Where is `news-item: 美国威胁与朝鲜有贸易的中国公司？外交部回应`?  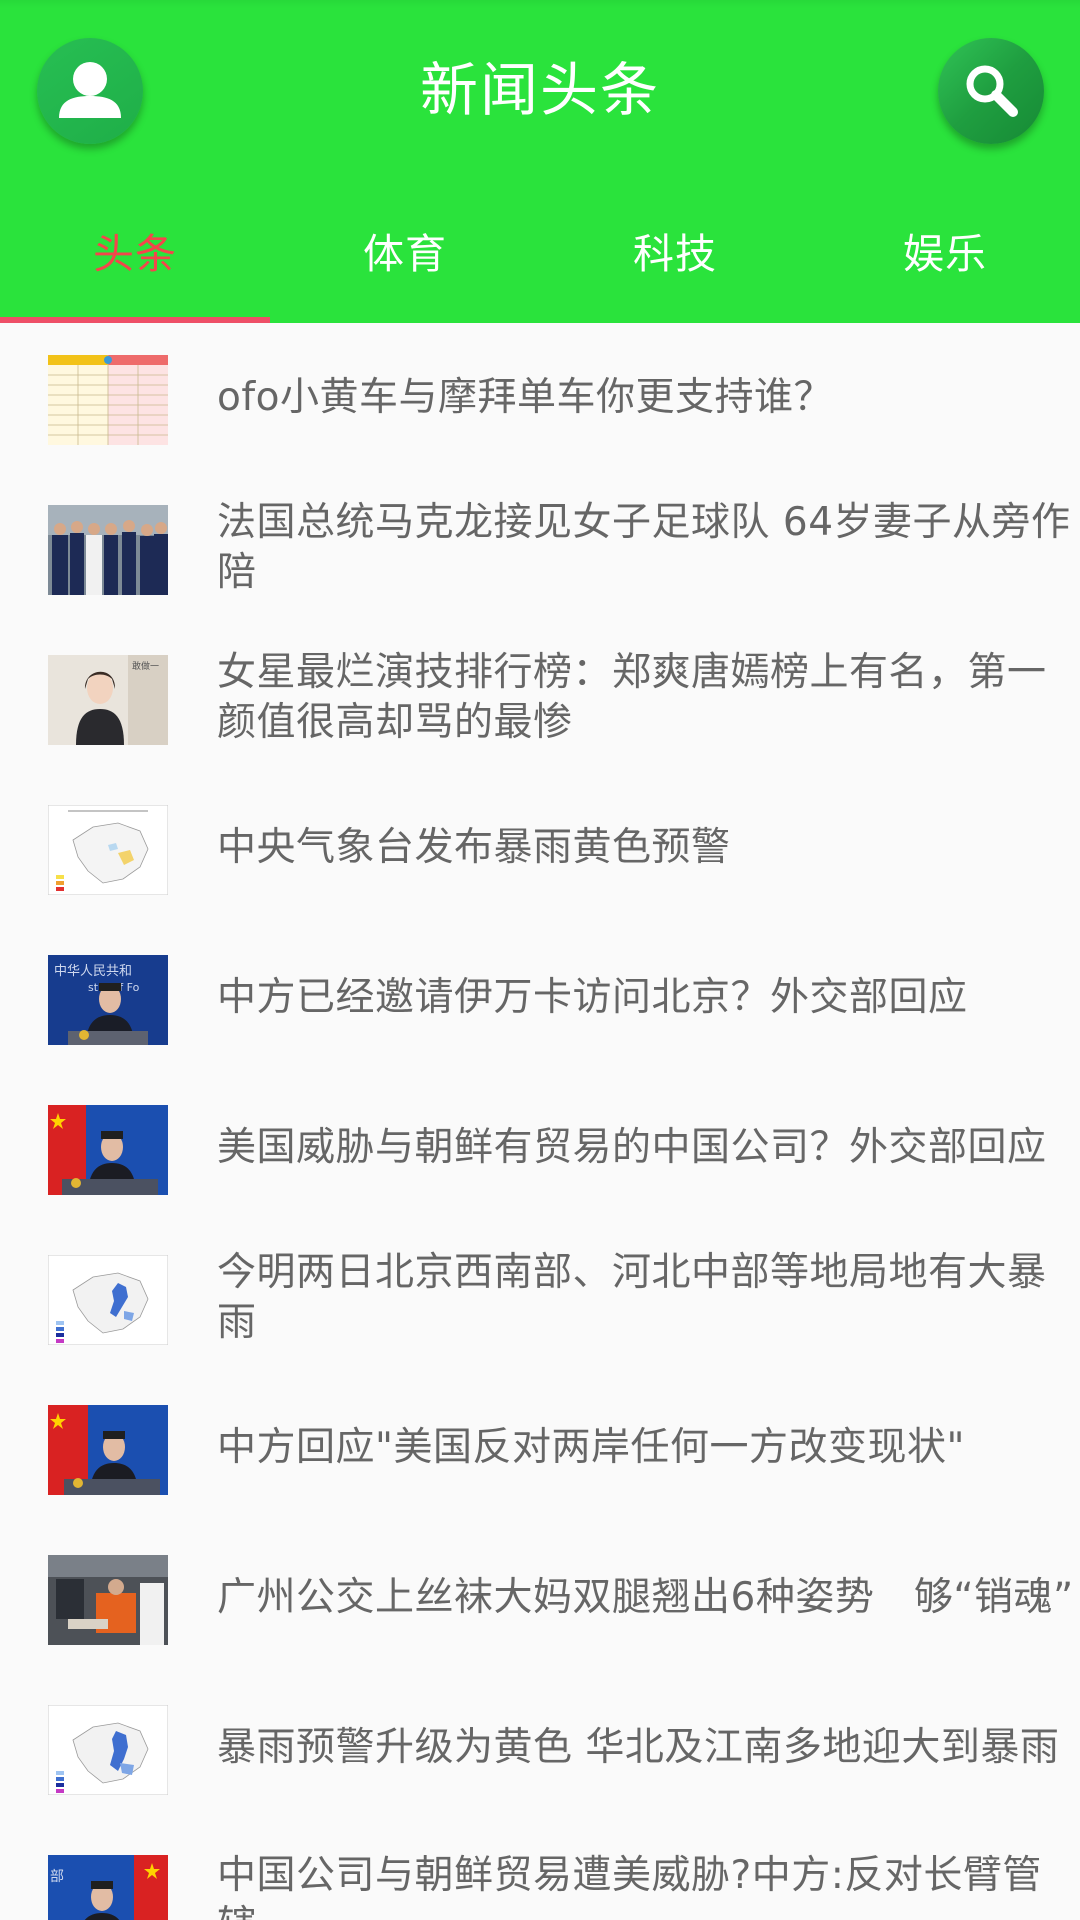 news-item: 美国威胁与朝鲜有贸易的中国公司？外交部回应 is located at coordinates (540, 1148).